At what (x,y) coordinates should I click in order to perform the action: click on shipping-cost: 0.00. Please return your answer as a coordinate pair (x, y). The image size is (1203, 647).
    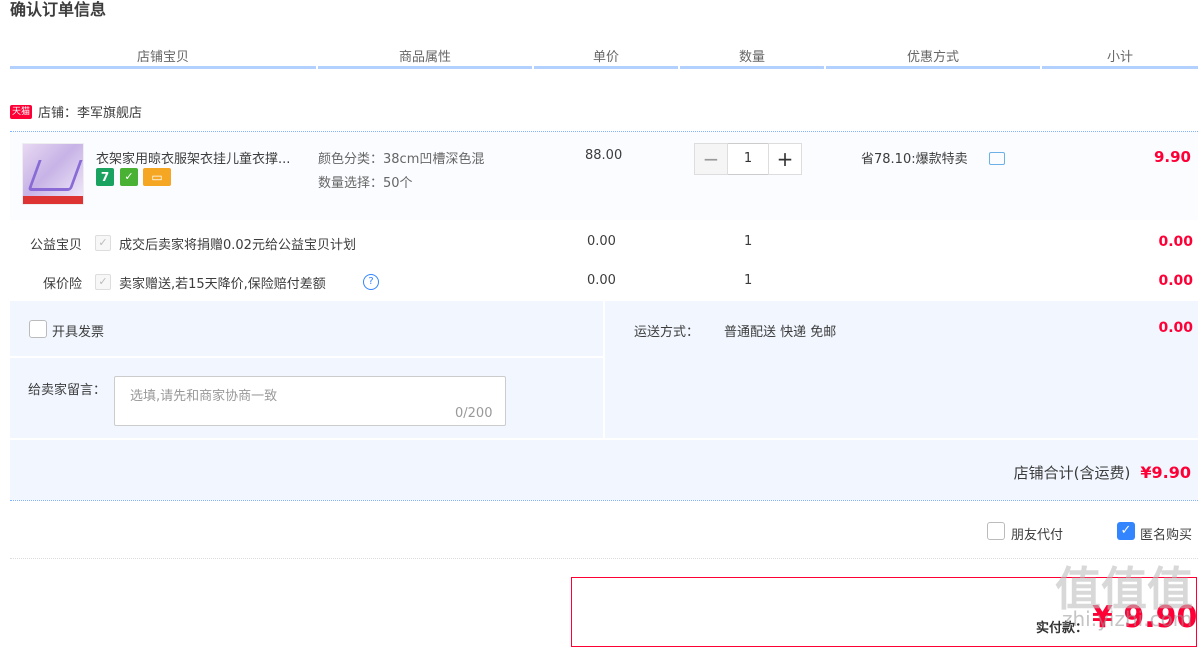
    Looking at the image, I should click on (1175, 328).